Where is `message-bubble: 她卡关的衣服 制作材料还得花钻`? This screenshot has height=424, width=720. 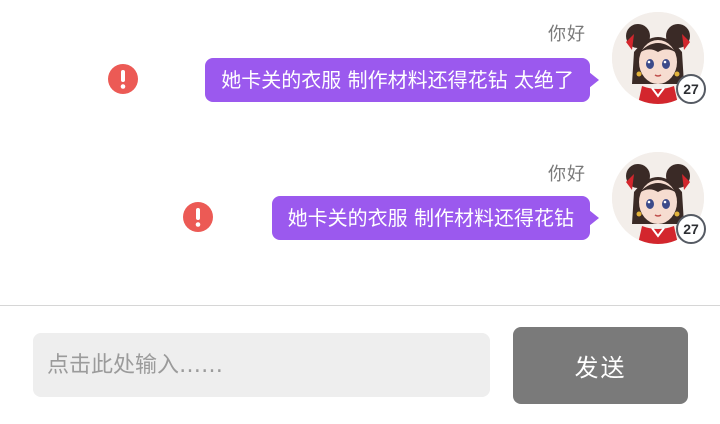 message-bubble: 她卡关的衣服 制作材料还得花钻 is located at coordinates (435, 218).